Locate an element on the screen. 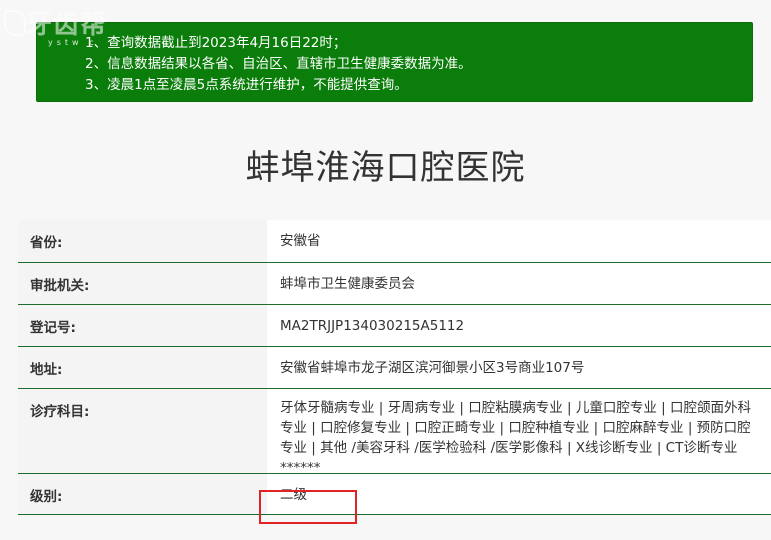 This screenshot has width=771, height=540. table-row-registration: 登记号: MA2TRJJP134030215A5112 is located at coordinates (394, 326).